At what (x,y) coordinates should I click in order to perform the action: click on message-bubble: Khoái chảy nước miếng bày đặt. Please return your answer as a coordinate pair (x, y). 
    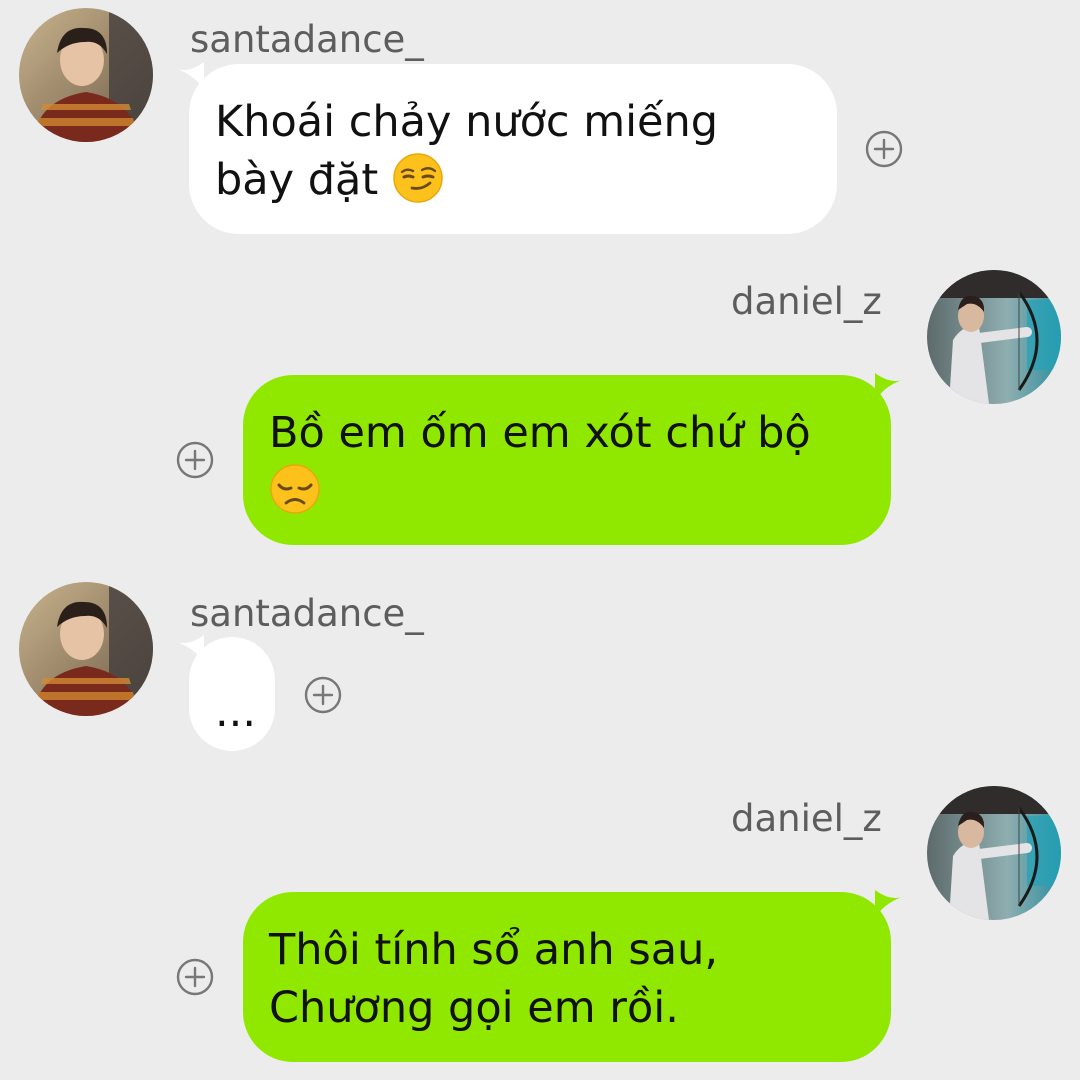
    Looking at the image, I should click on (513, 149).